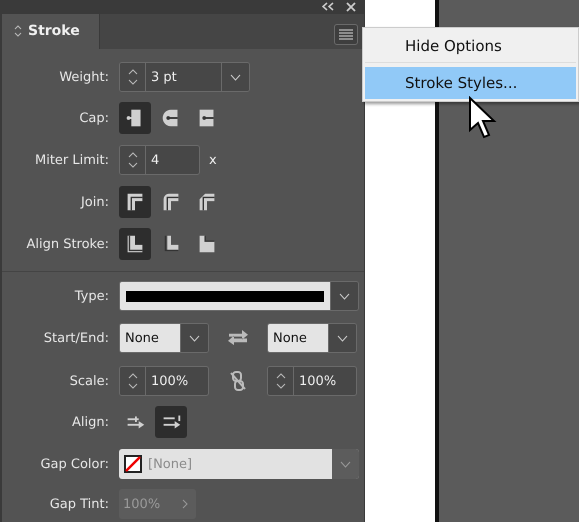  What do you see at coordinates (312, 338) in the screenshot?
I see `end-dropdown: None` at bounding box center [312, 338].